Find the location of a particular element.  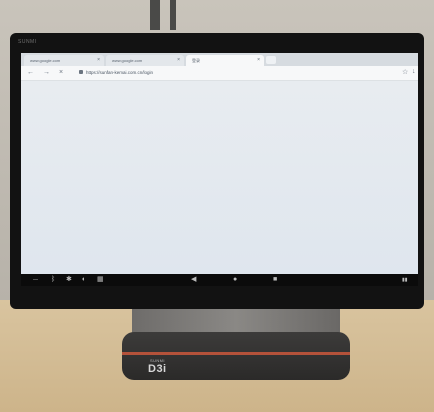

address-bar: https://sunfan-kemai.com.cn/login is located at coordinates (116, 72).